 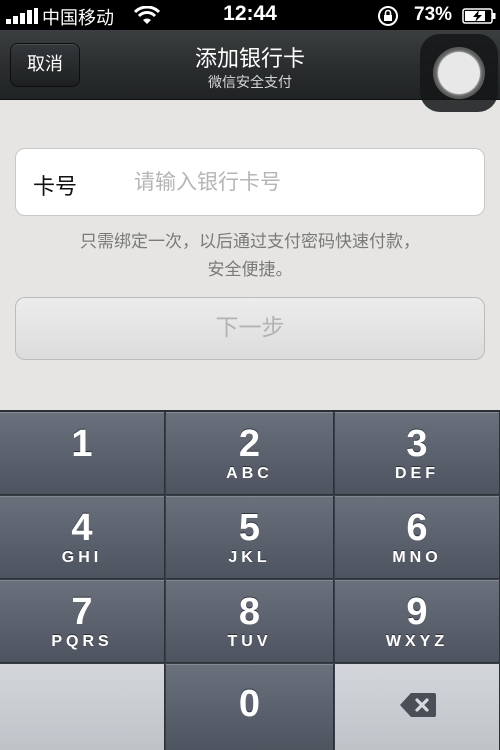 What do you see at coordinates (249, 704) in the screenshot?
I see `key-digit: 0` at bounding box center [249, 704].